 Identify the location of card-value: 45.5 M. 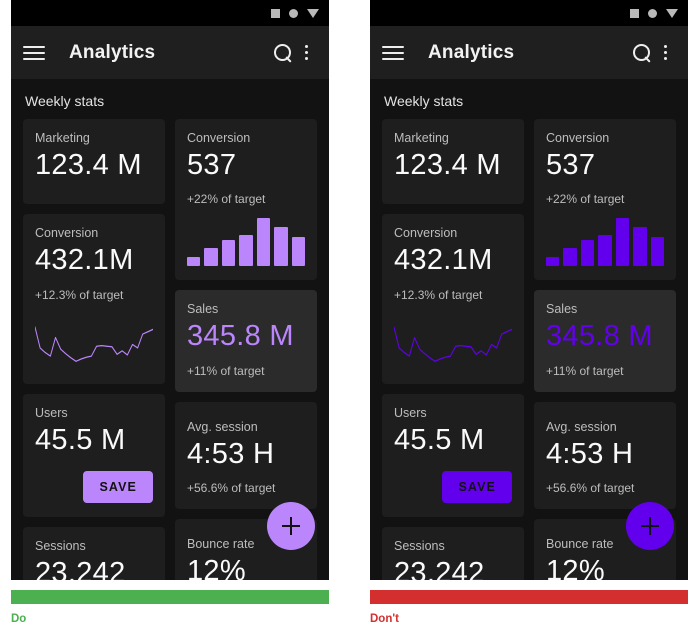
(439, 439).